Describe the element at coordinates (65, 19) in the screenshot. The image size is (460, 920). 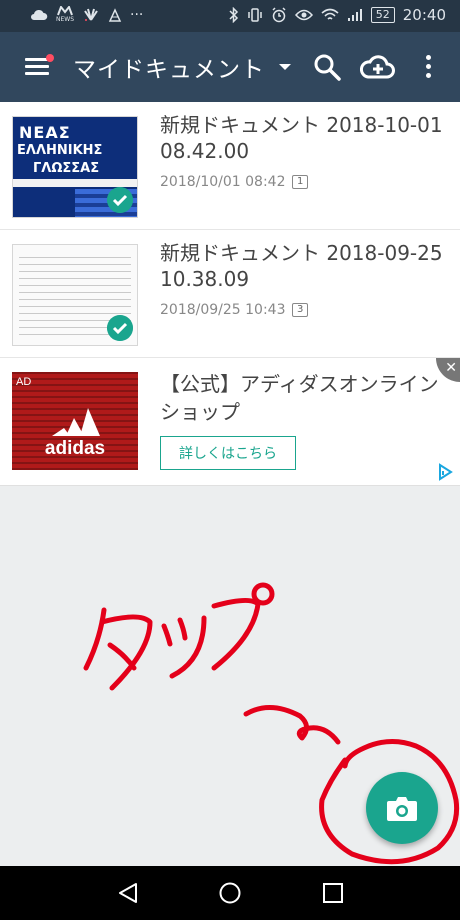
I see `news-label: NEWS` at that location.